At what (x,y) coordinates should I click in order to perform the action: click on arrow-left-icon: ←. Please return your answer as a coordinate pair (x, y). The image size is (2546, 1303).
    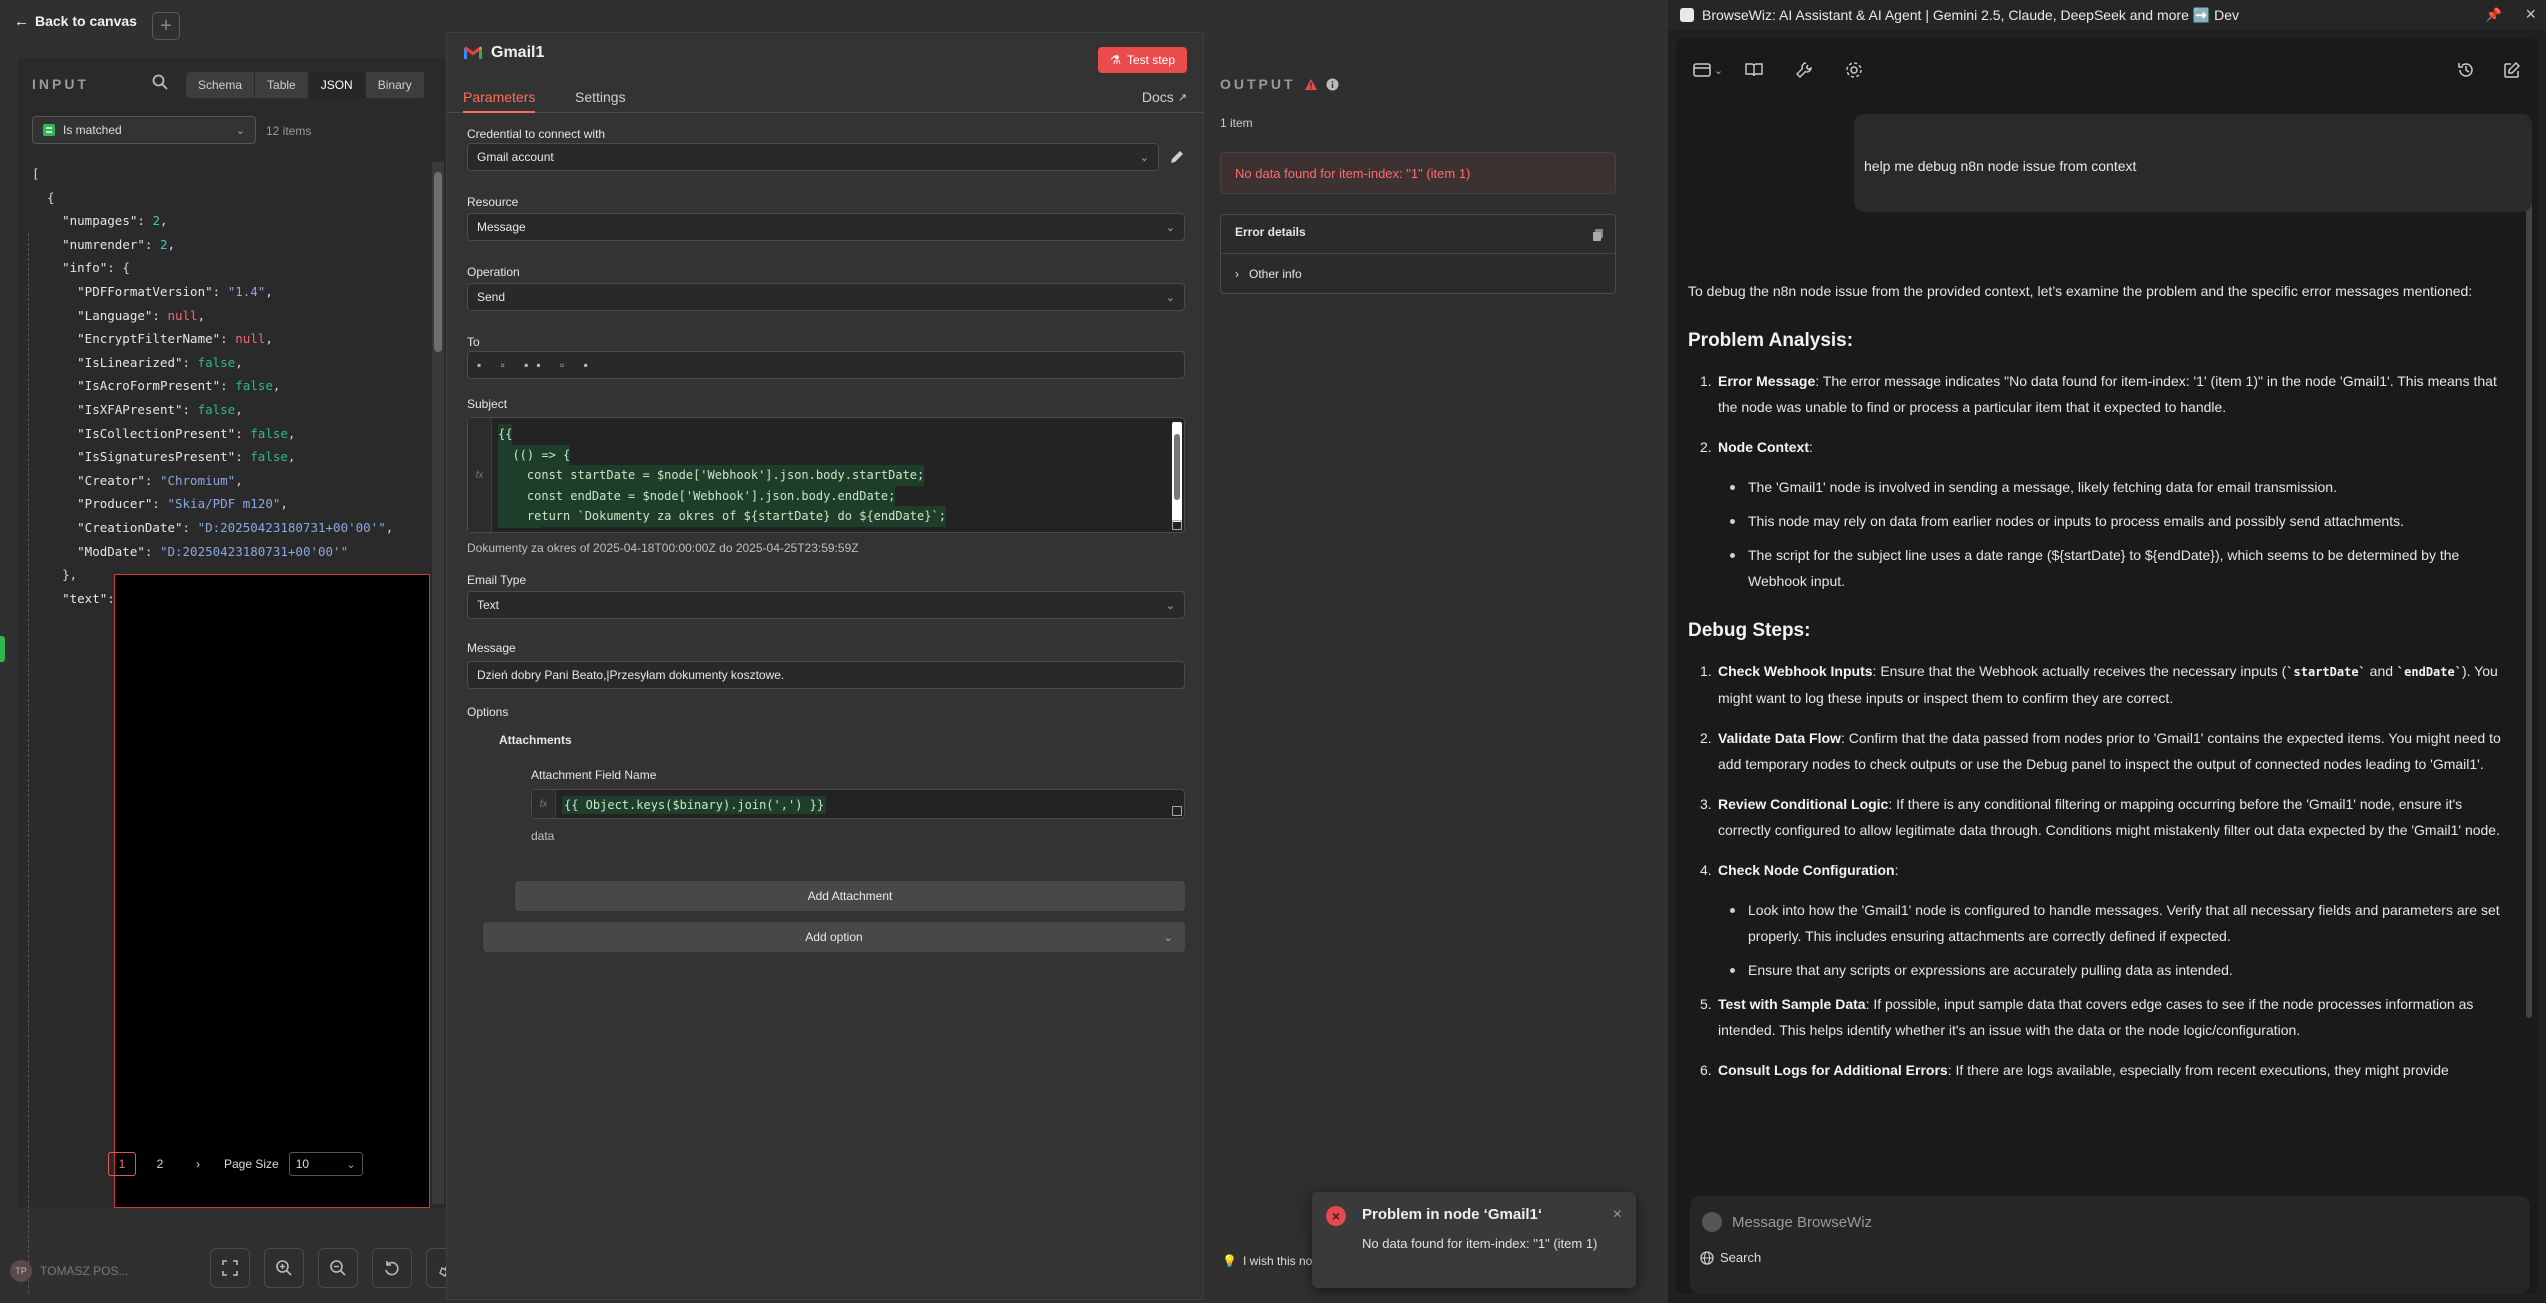
    Looking at the image, I should click on (21, 21).